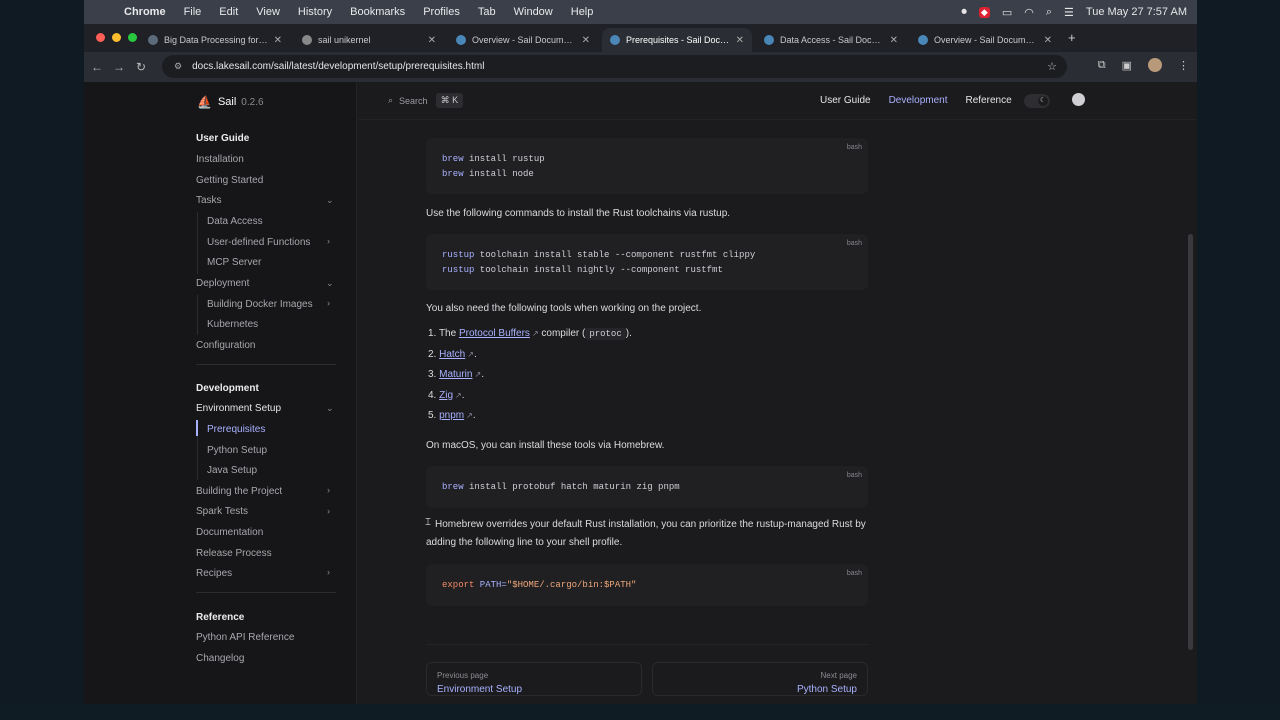 Image resolution: width=1280 pixels, height=720 pixels. Describe the element at coordinates (533, 12) in the screenshot. I see `menu-window: Window` at that location.